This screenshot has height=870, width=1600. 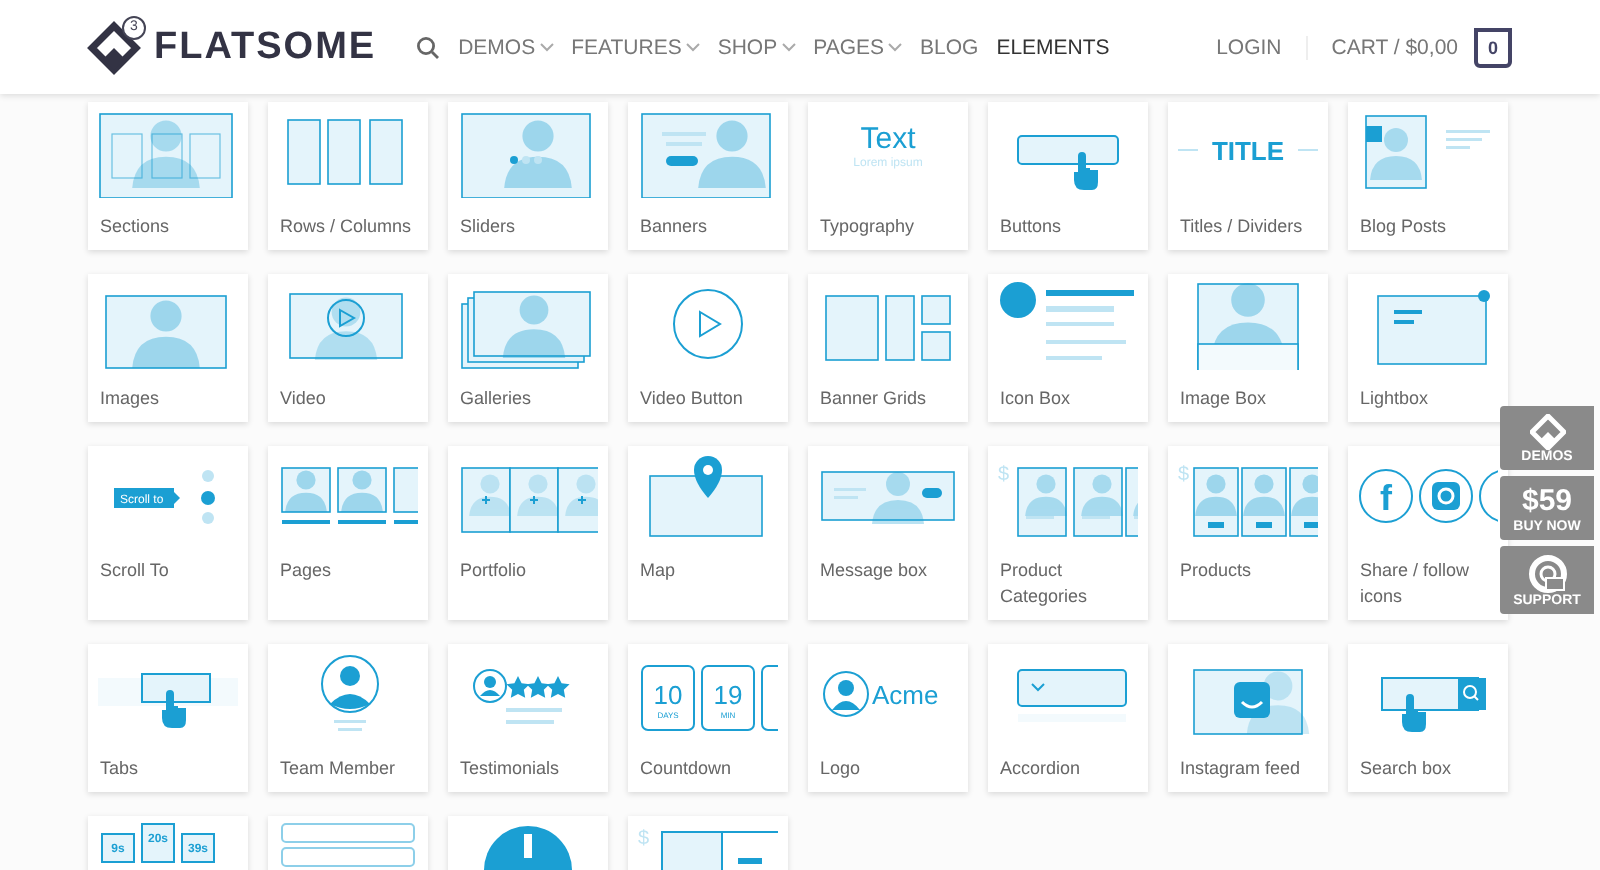 I want to click on logo-text: FLATSOME, so click(x=265, y=47).